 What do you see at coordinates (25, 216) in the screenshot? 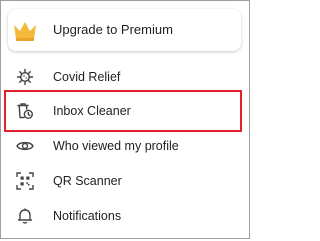
I see `bell-icon` at bounding box center [25, 216].